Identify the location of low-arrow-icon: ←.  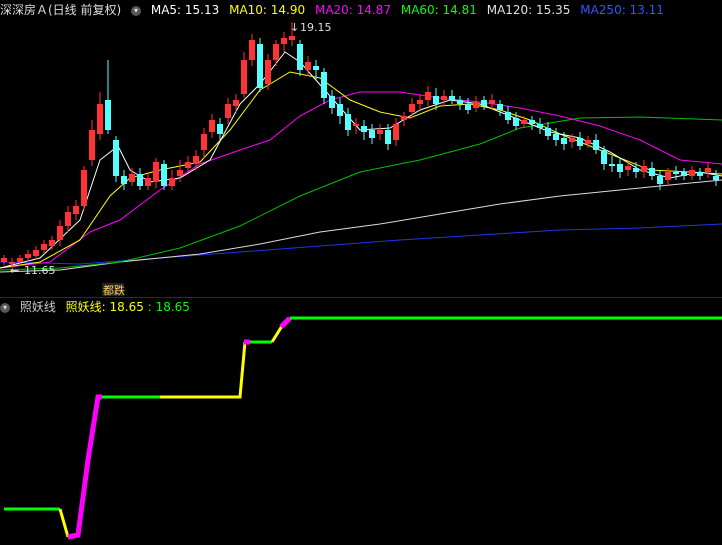
(14, 270).